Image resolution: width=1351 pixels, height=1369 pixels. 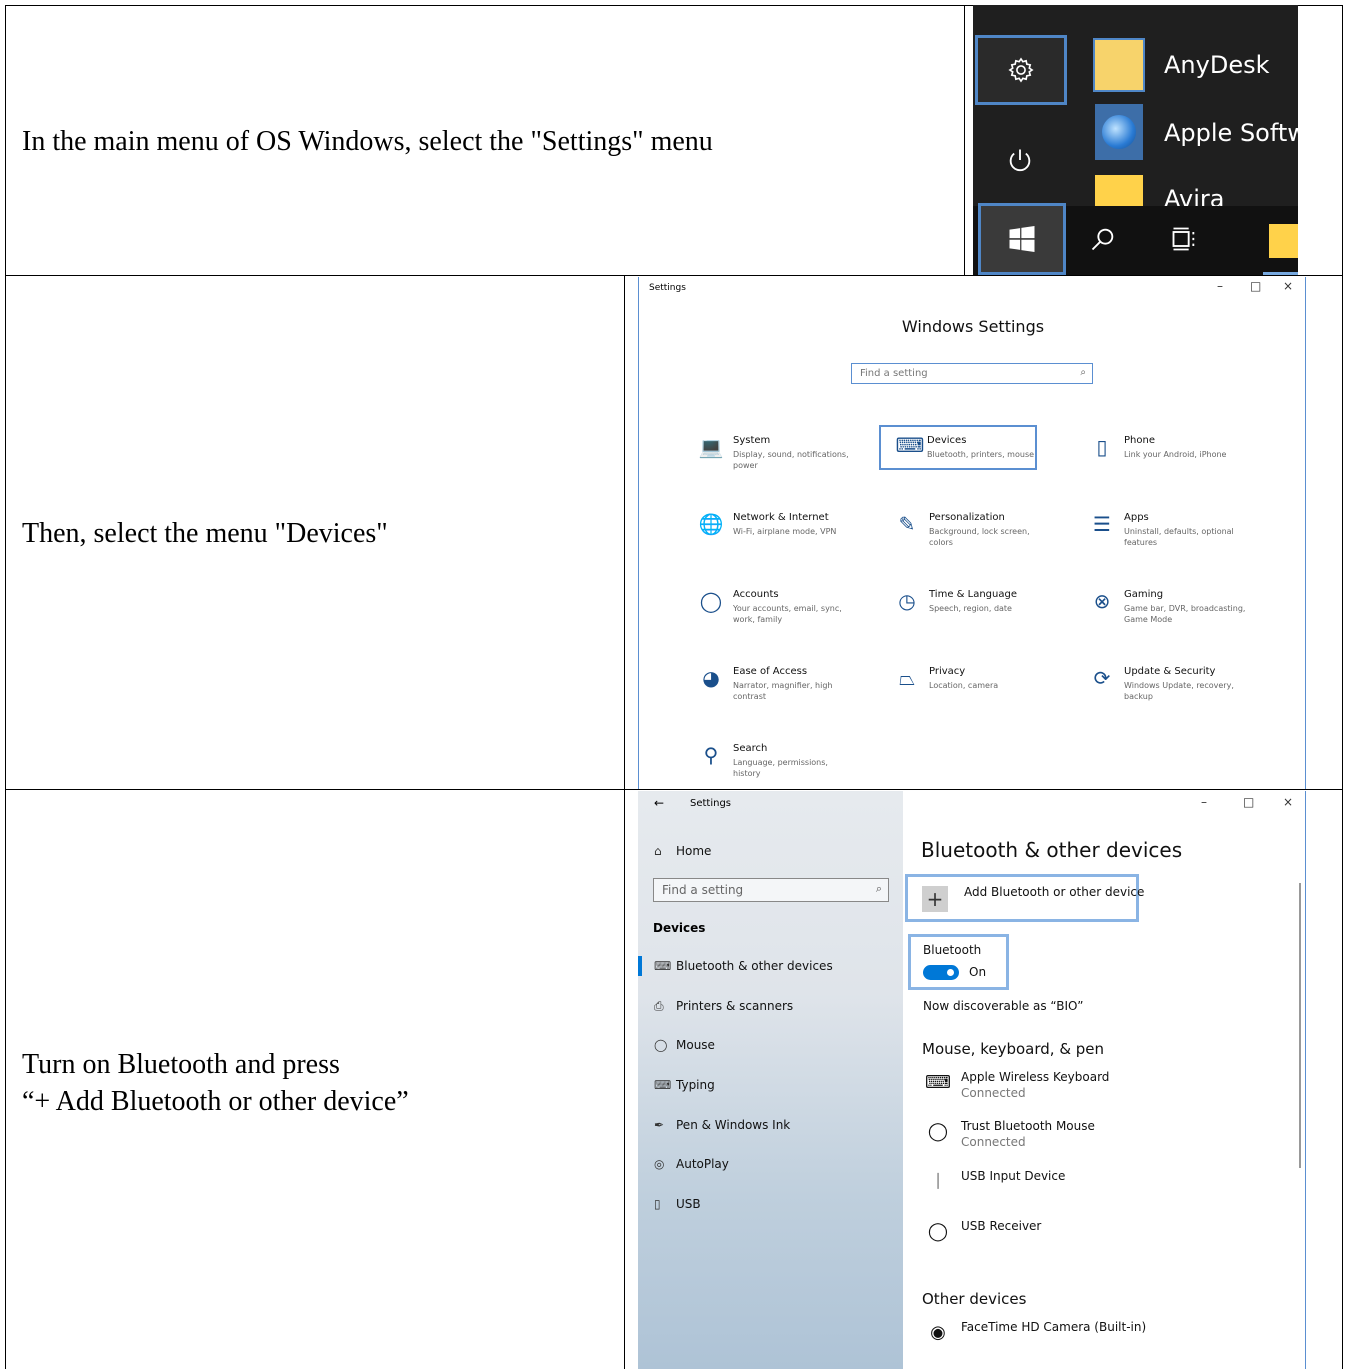 I want to click on sidebar-item-printers: ⎙ Printers & scanners, so click(x=723, y=1006).